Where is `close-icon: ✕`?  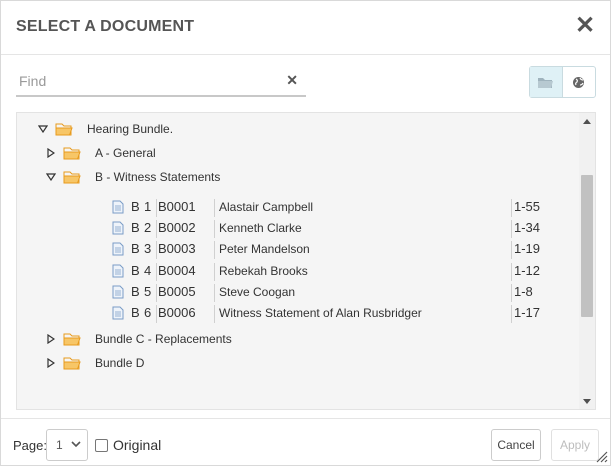 close-icon: ✕ is located at coordinates (585, 26).